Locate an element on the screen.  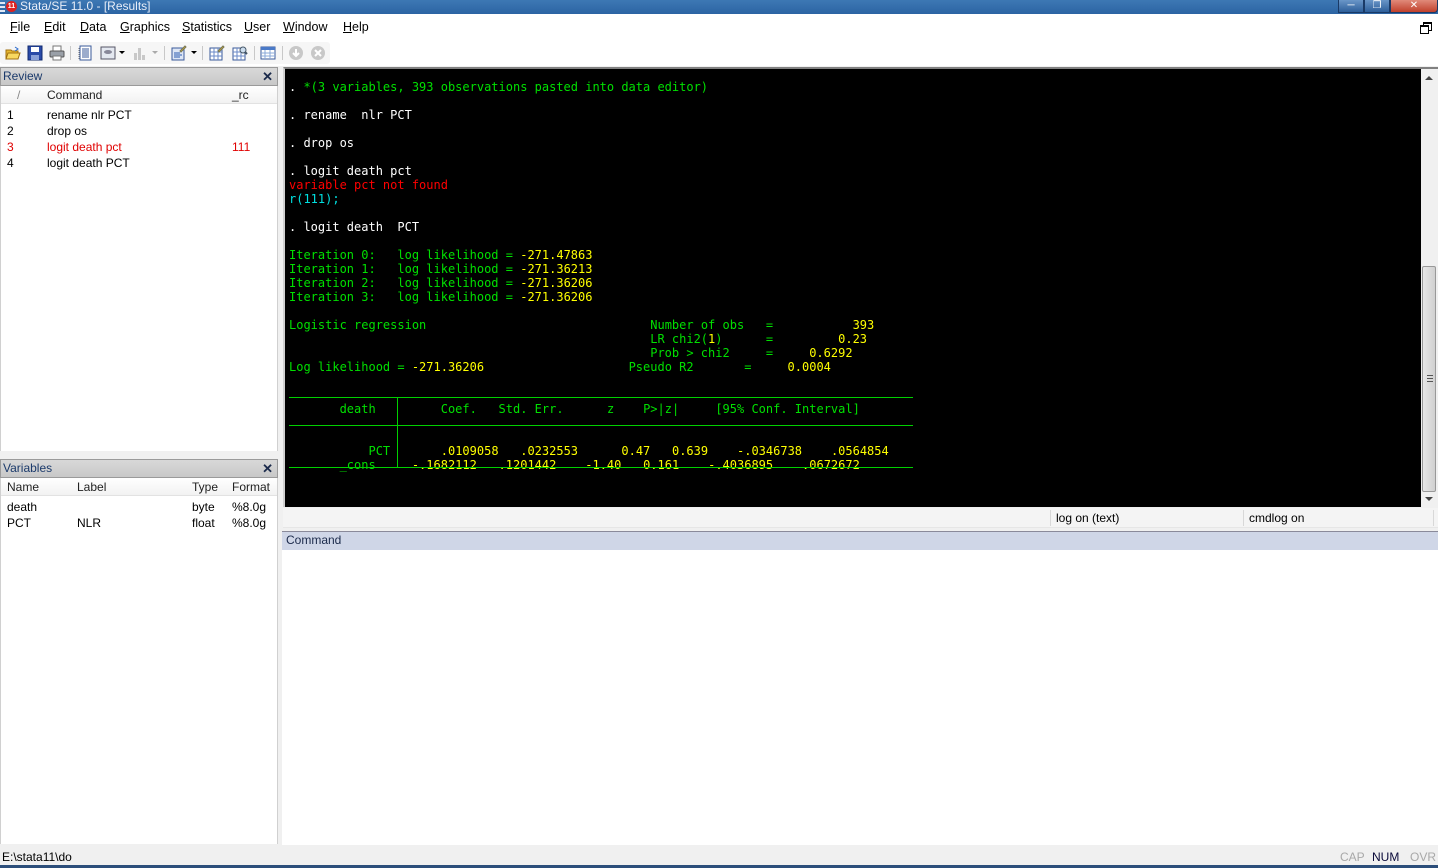
variable-row: death byte %8.0g is located at coordinates (139, 508).